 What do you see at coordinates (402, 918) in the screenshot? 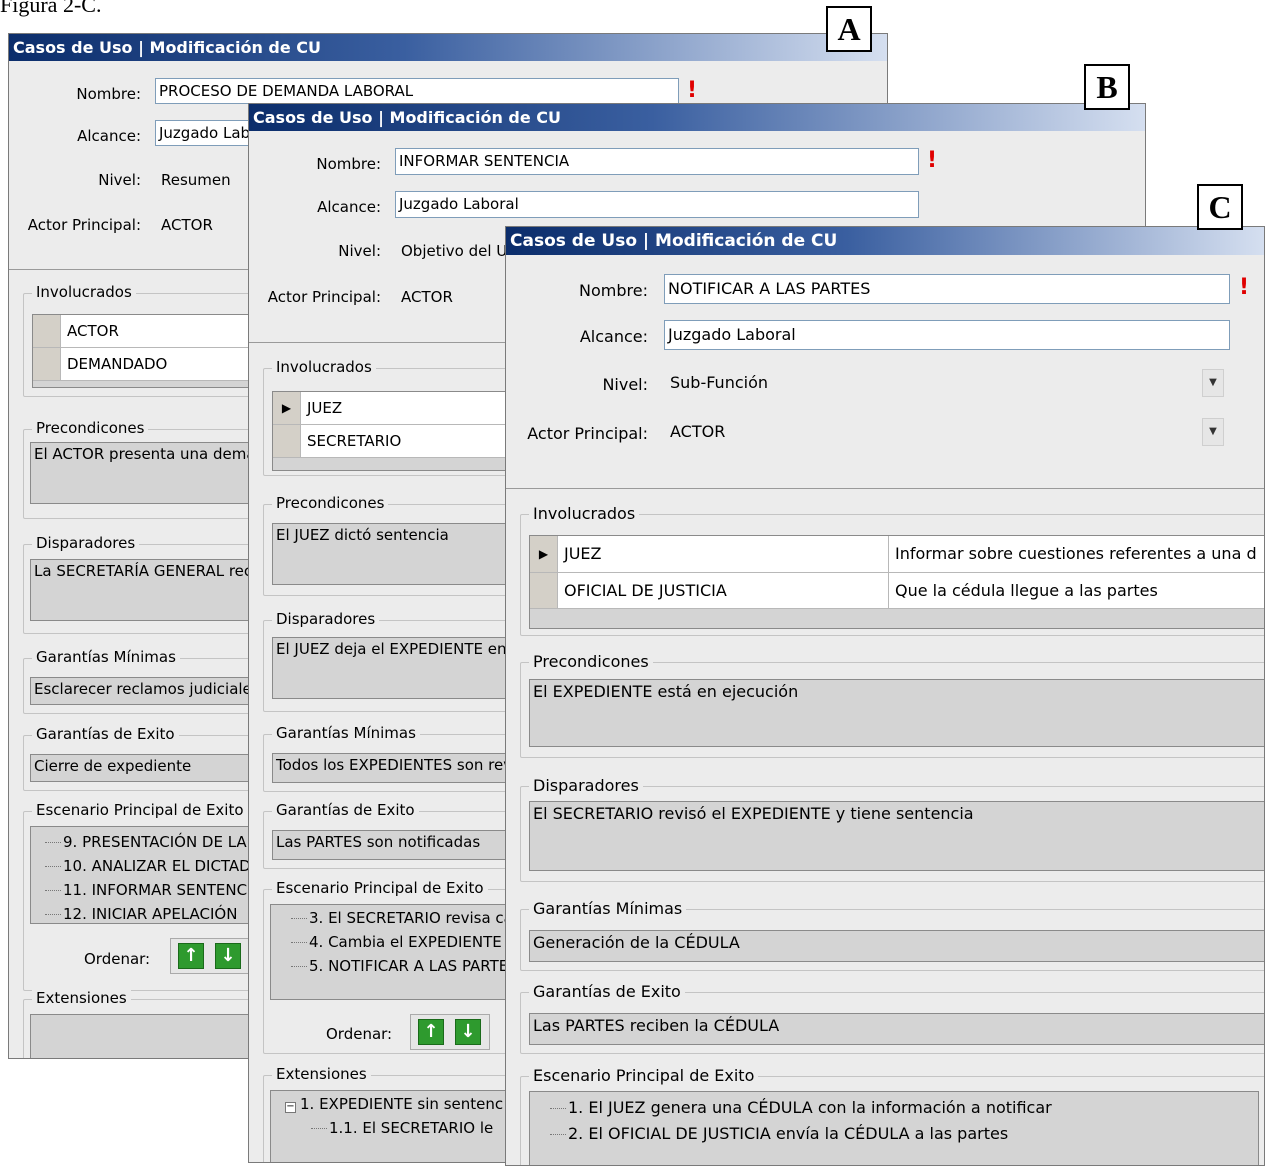
I see `tree-item: 3. El SECRETARIO revisa ca` at bounding box center [402, 918].